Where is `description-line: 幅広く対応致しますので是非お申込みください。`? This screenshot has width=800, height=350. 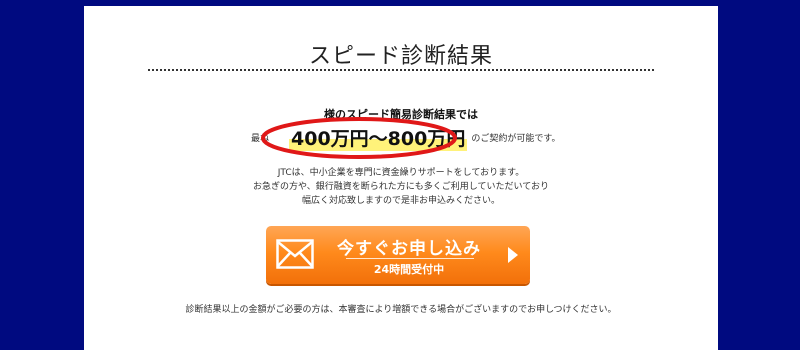
description-line: 幅広く対応致しますので是非お申込みください。 is located at coordinates (400, 201).